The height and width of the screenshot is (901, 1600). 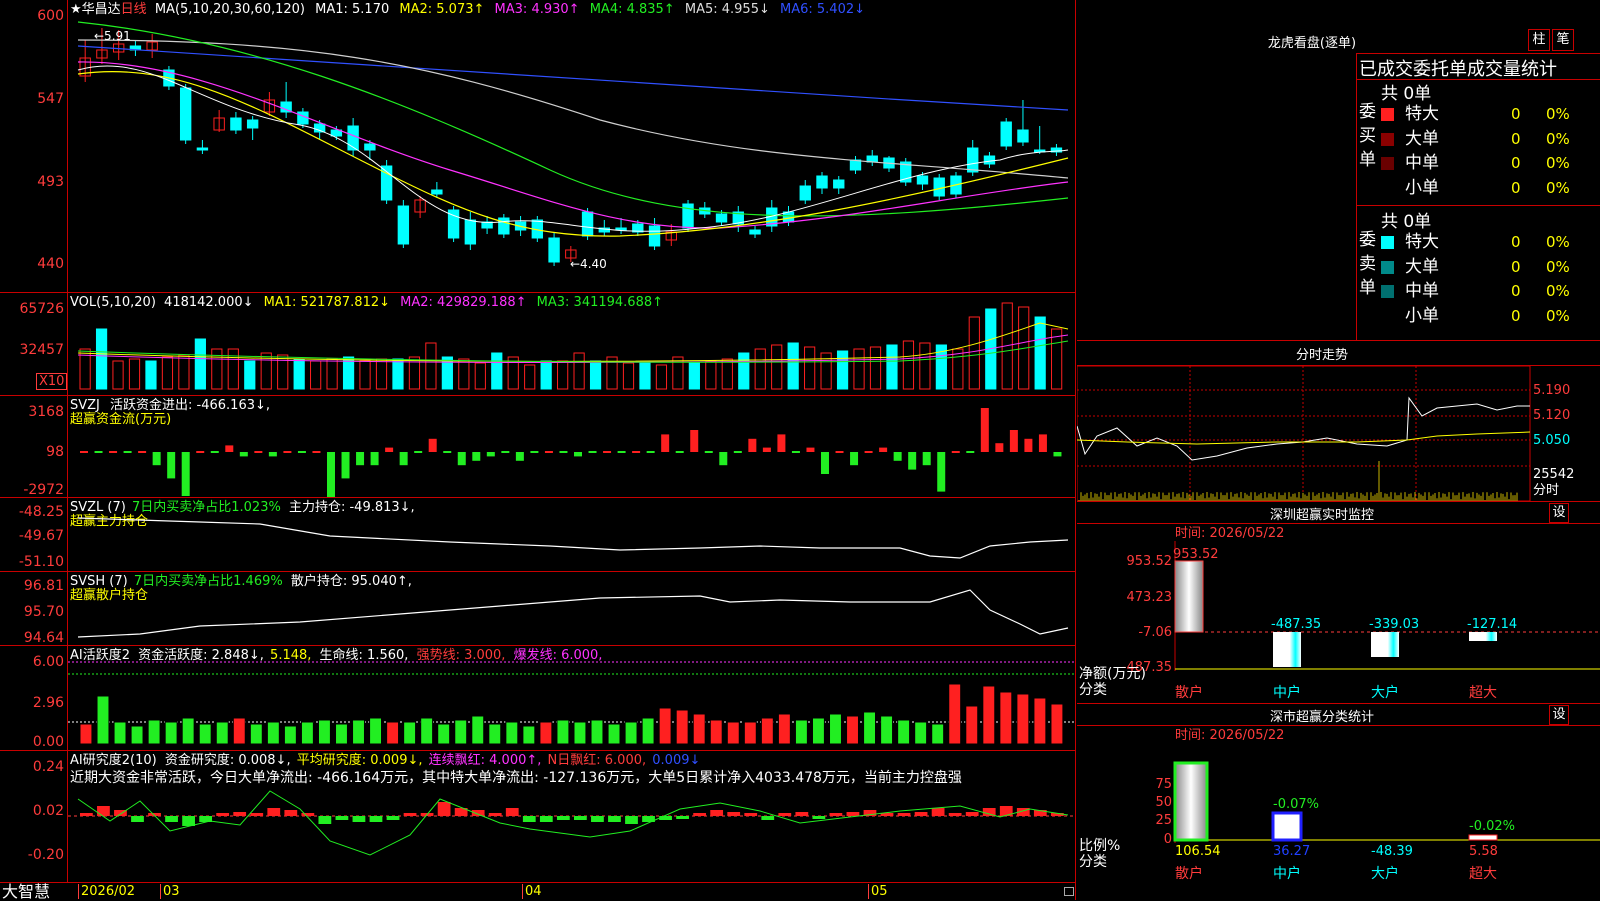 What do you see at coordinates (1563, 40) in the screenshot?
I see `pen-view-button: 笔` at bounding box center [1563, 40].